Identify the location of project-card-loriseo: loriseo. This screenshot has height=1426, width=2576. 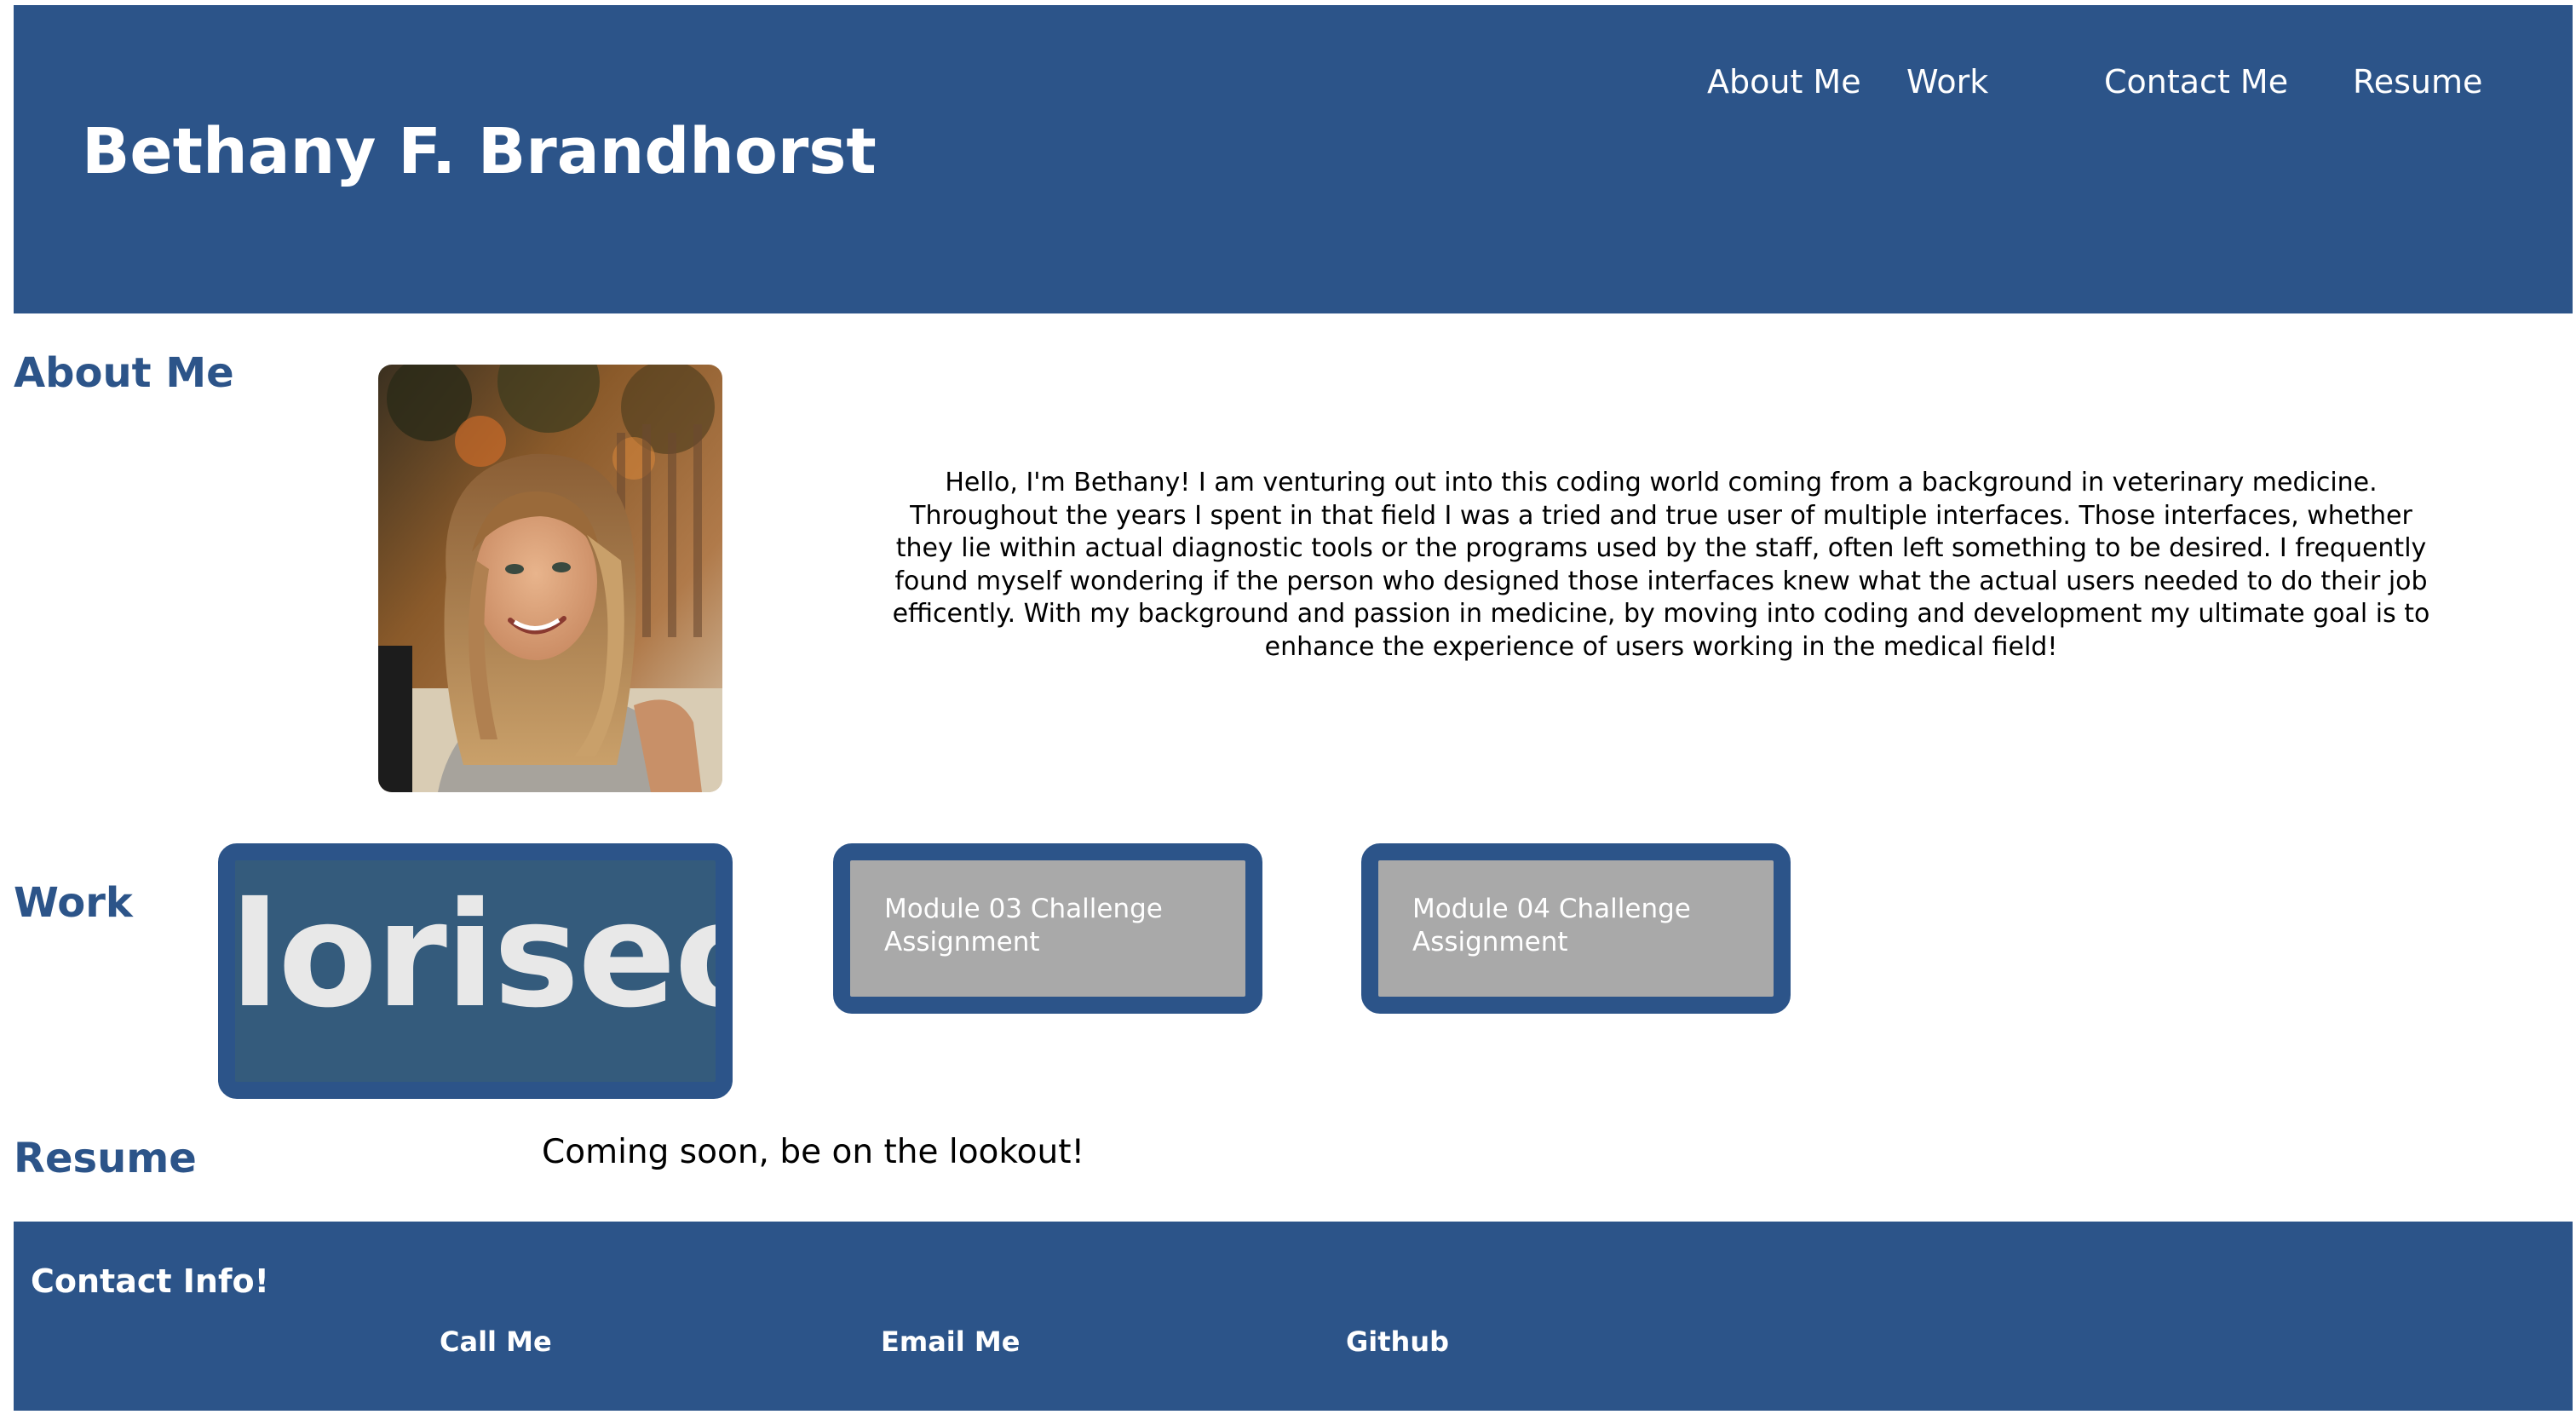
(476, 971).